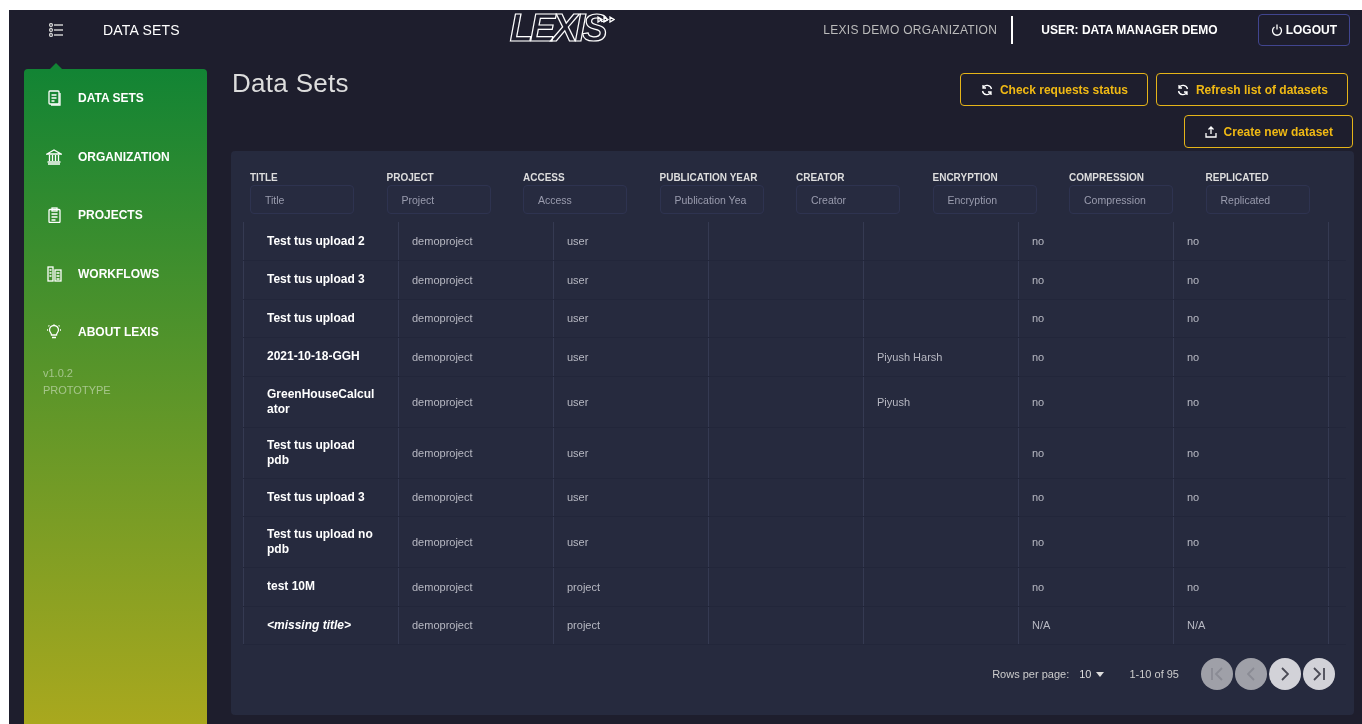 The image size is (1362, 724). Describe the element at coordinates (264, 177) in the screenshot. I see `column-header: TITLE` at that location.